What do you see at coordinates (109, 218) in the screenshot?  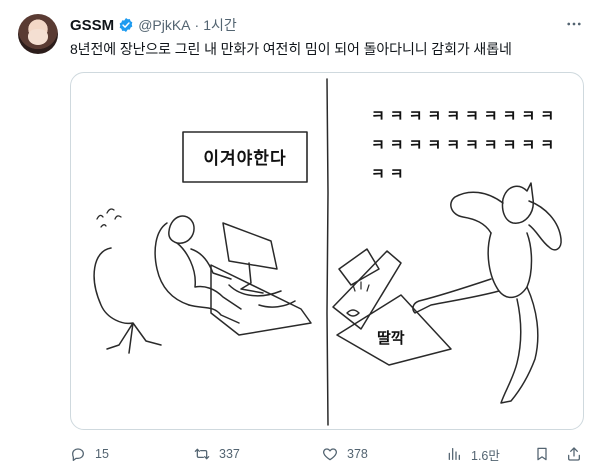 I see `sweat-drops` at bounding box center [109, 218].